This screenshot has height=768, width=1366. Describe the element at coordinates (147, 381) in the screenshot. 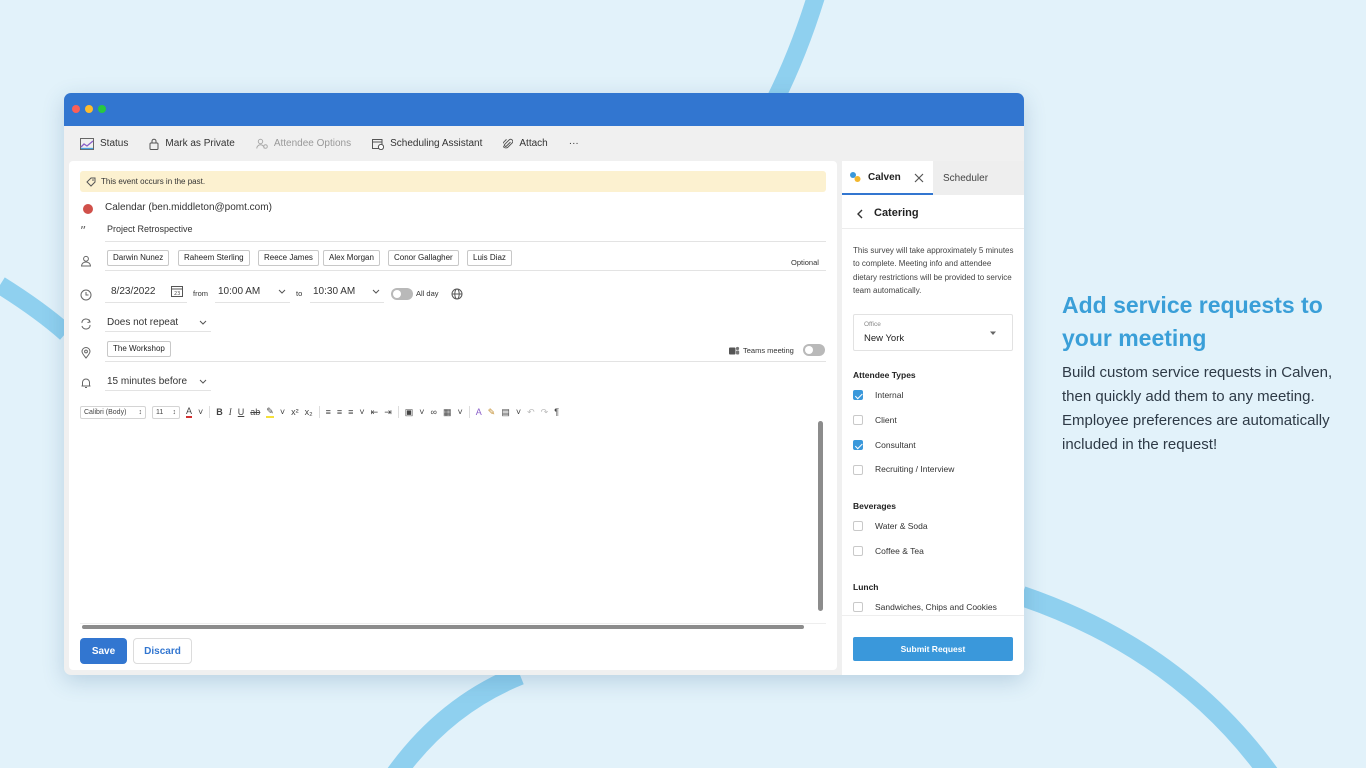

I see `reminder-dropdown: 15 minutes before` at that location.